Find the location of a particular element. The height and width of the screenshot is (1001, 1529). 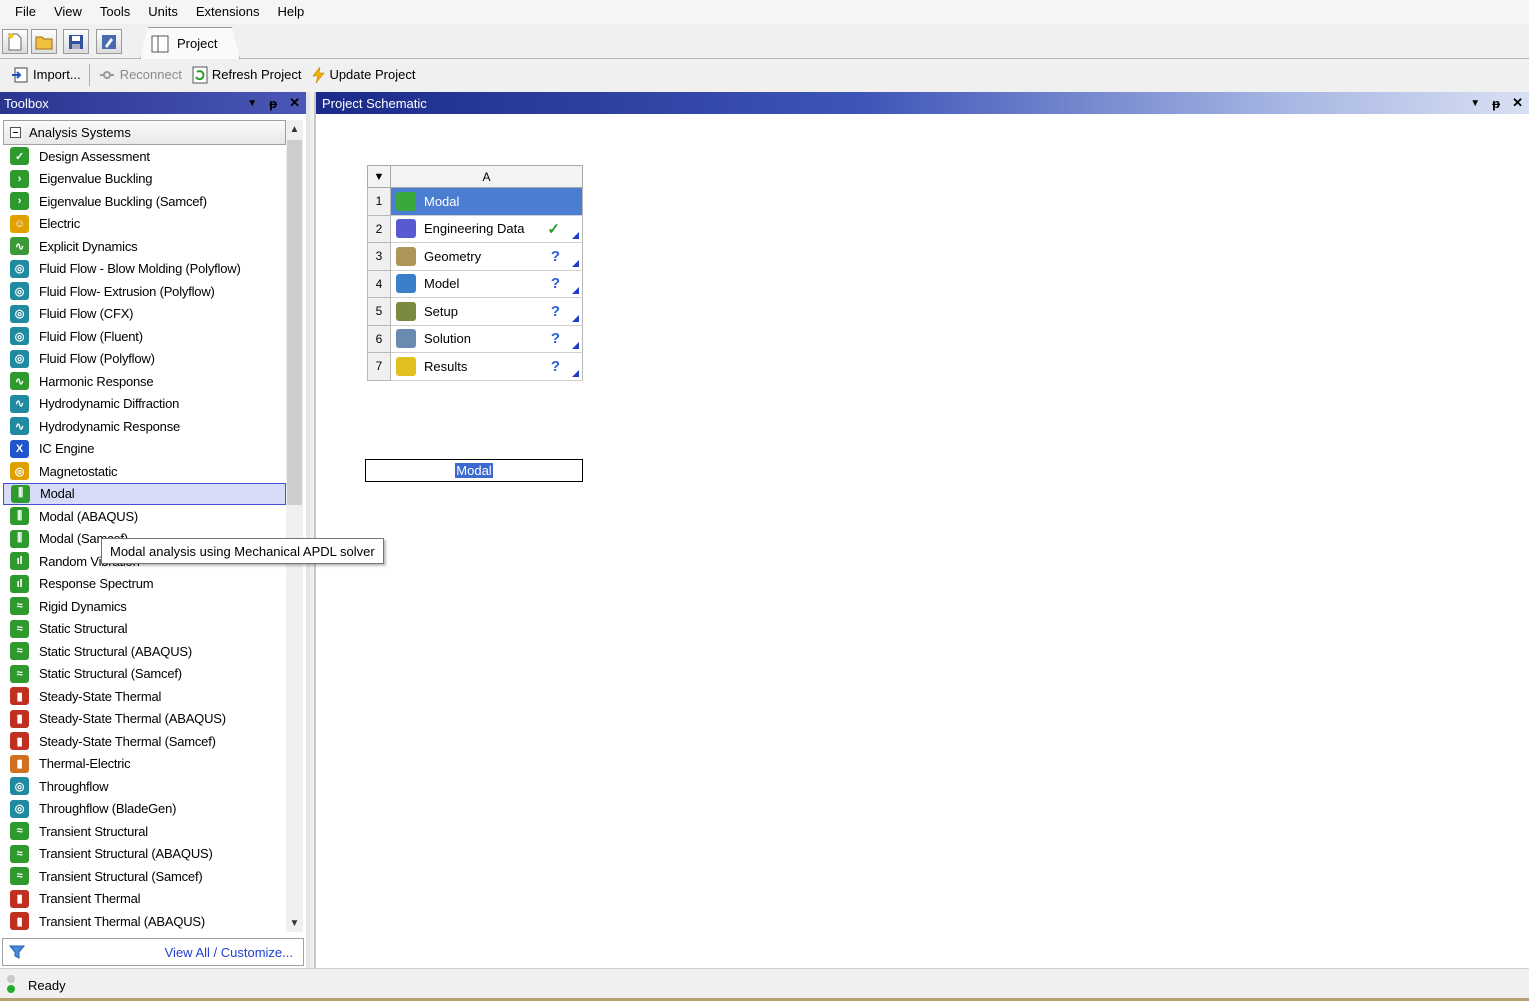

toolbox-item: ıl Response Spectrum is located at coordinates (144, 584).